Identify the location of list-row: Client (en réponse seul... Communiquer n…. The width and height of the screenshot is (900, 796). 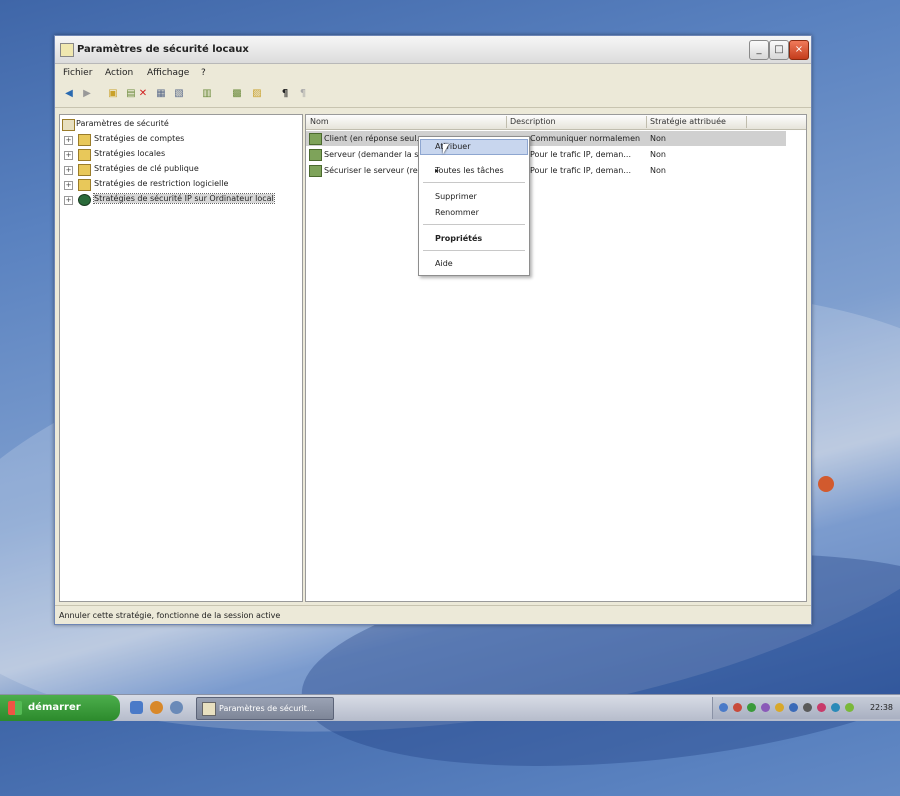
(546, 138).